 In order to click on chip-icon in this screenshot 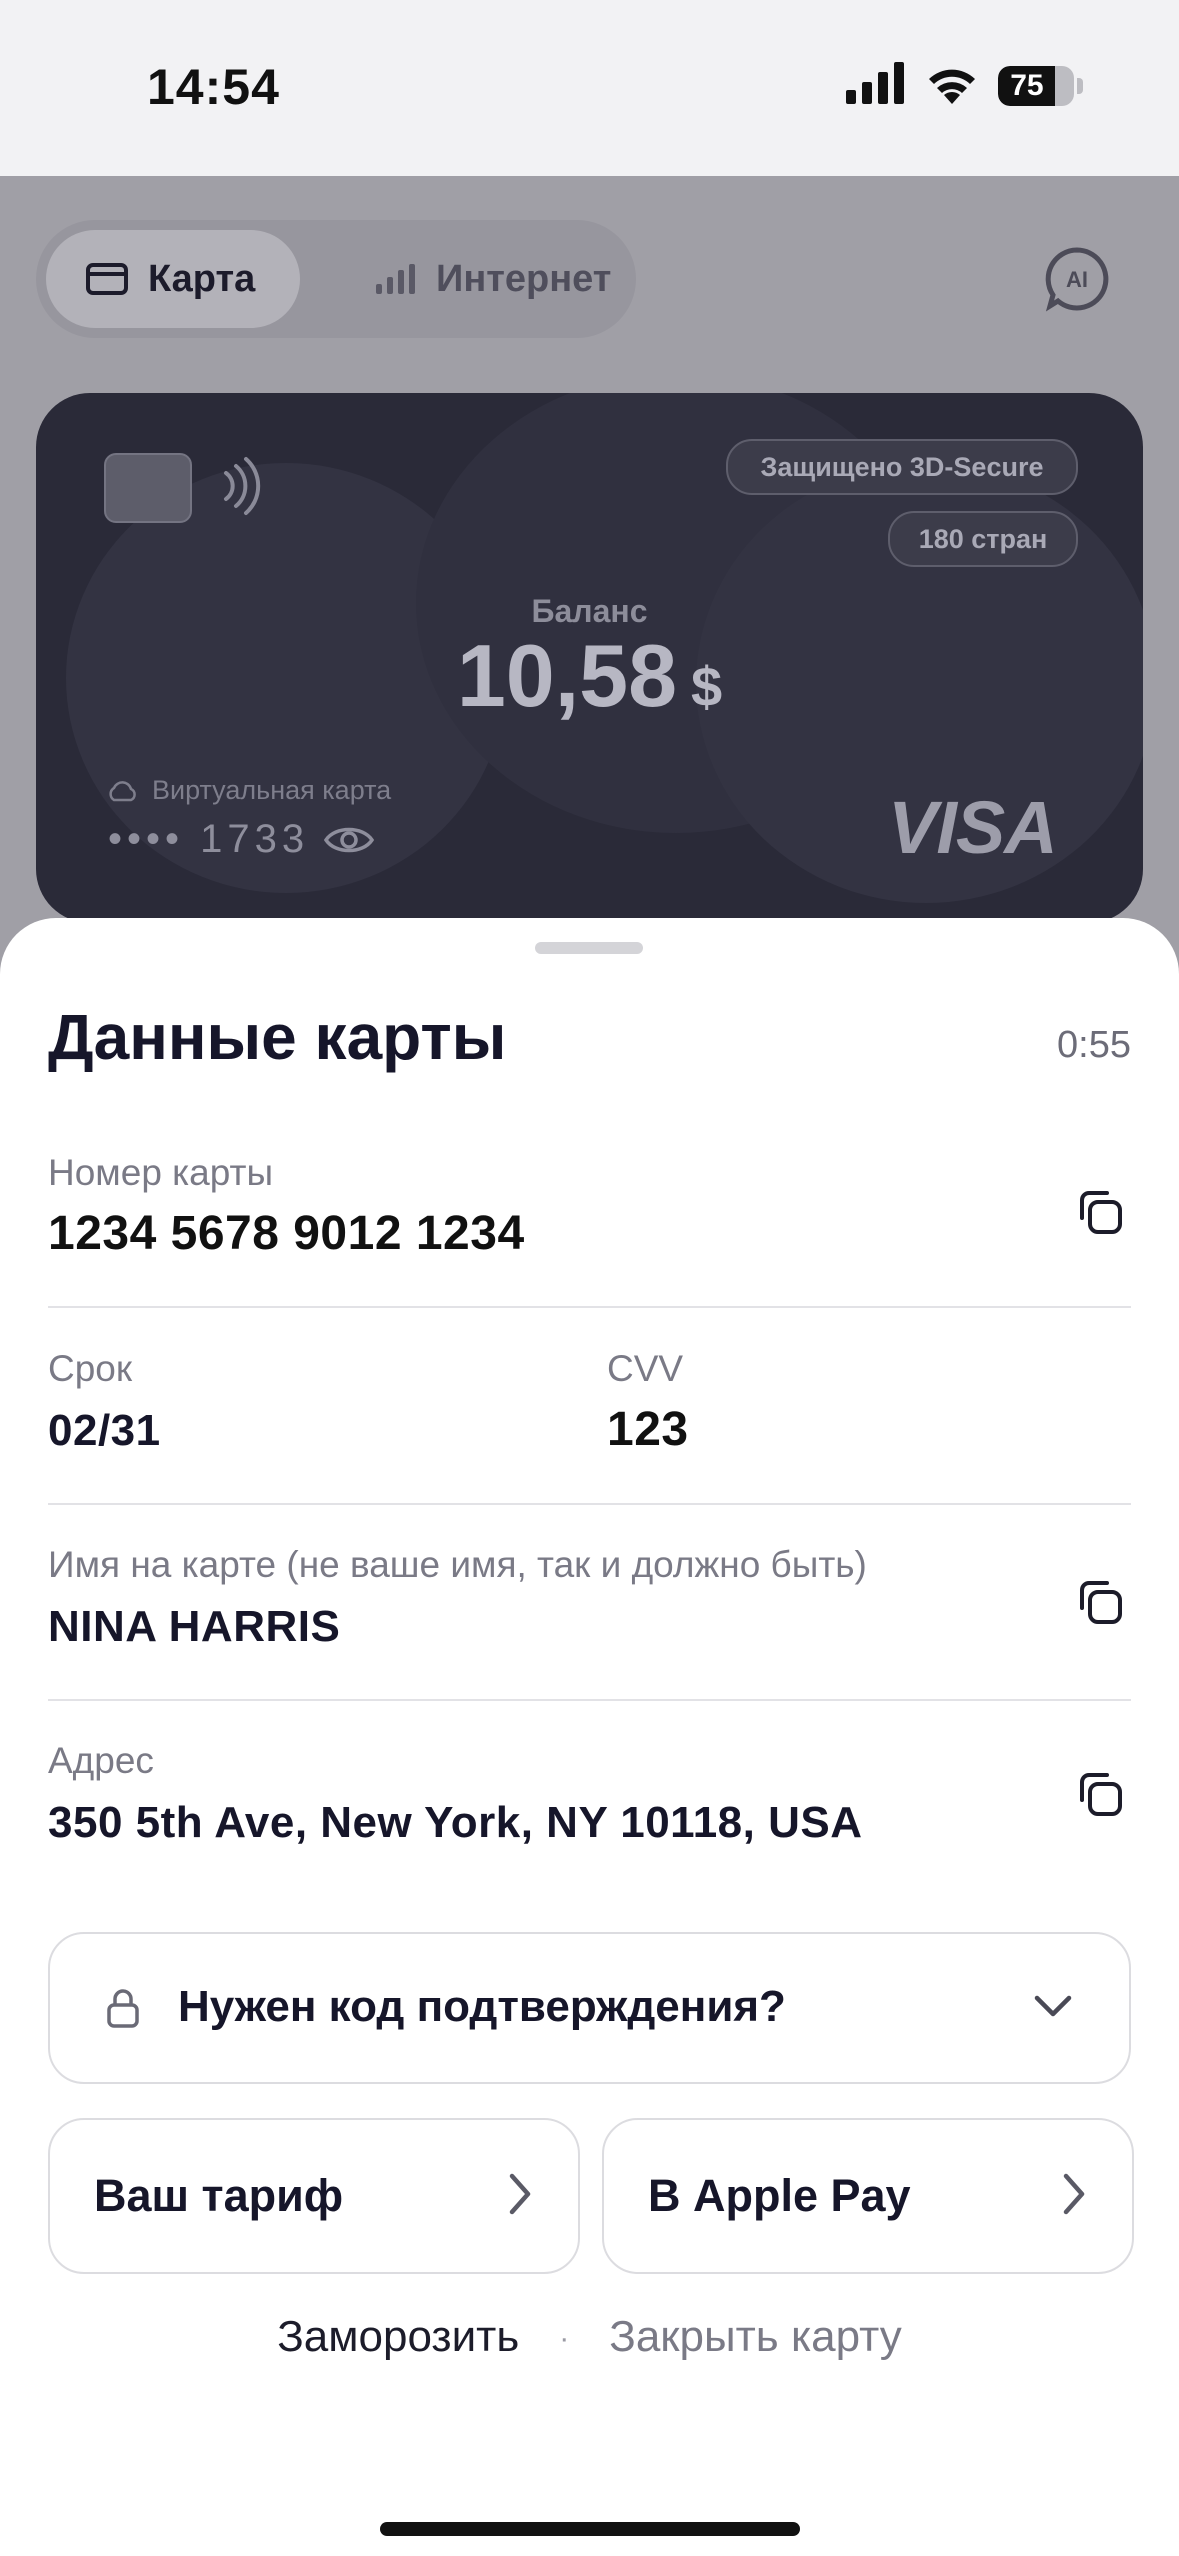, I will do `click(148, 488)`.